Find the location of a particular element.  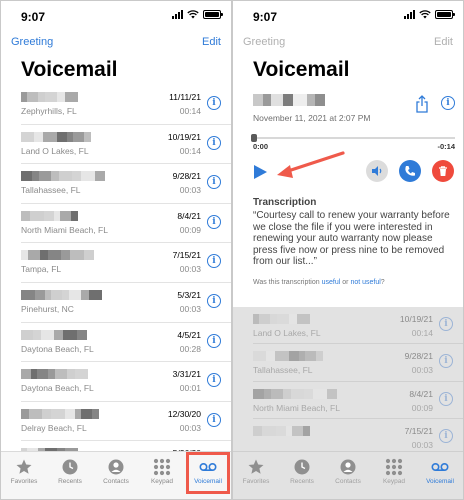

voicemail-row: Tampa, FL 7/15/21 00:03 i is located at coordinates (126, 263).